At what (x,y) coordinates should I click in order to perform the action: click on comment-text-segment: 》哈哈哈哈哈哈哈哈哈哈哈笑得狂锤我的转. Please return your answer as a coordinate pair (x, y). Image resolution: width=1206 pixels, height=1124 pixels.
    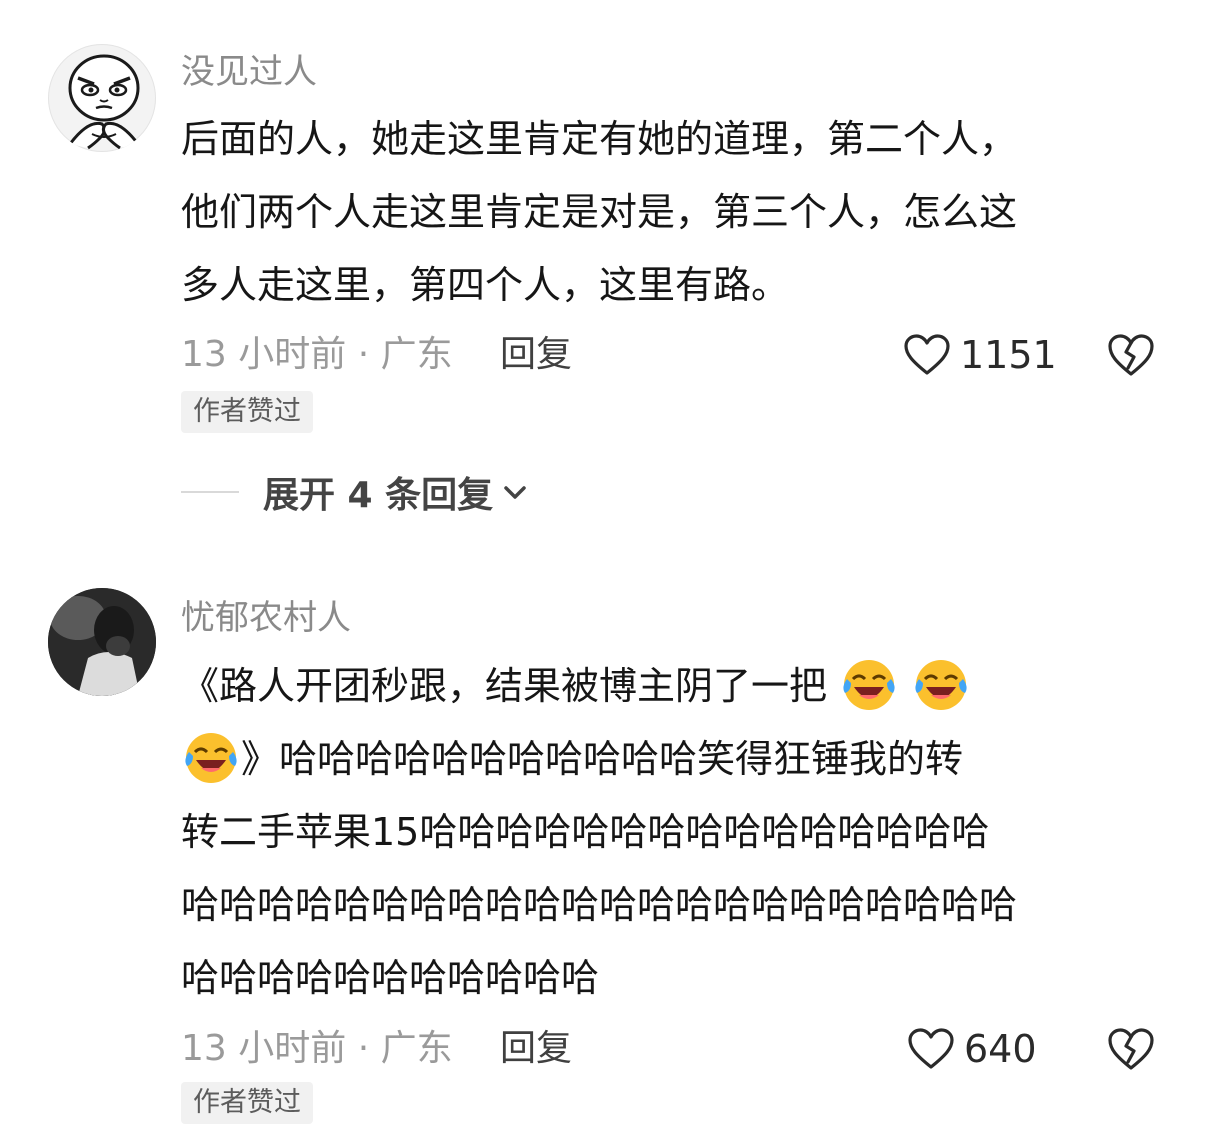
    Looking at the image, I should click on (602, 759).